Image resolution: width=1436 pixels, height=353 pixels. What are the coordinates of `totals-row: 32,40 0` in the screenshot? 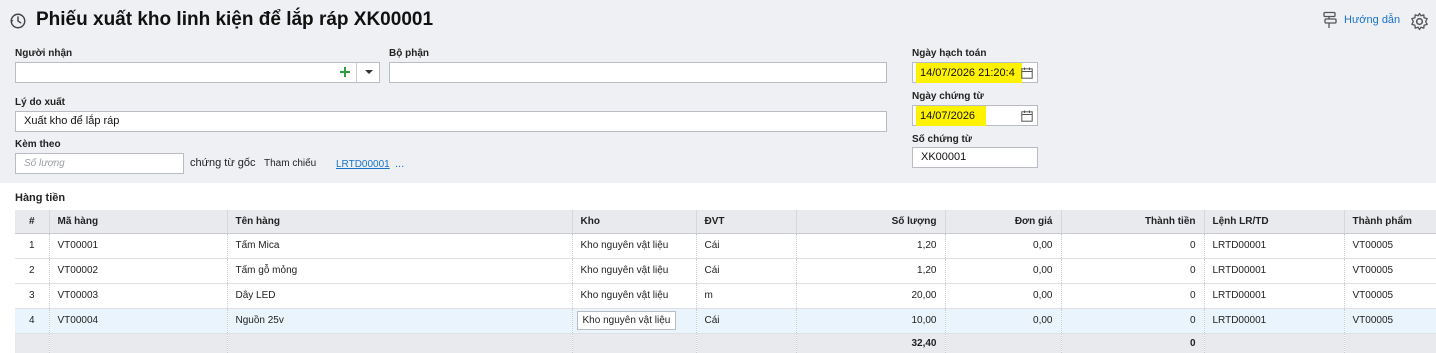 It's located at (725, 343).